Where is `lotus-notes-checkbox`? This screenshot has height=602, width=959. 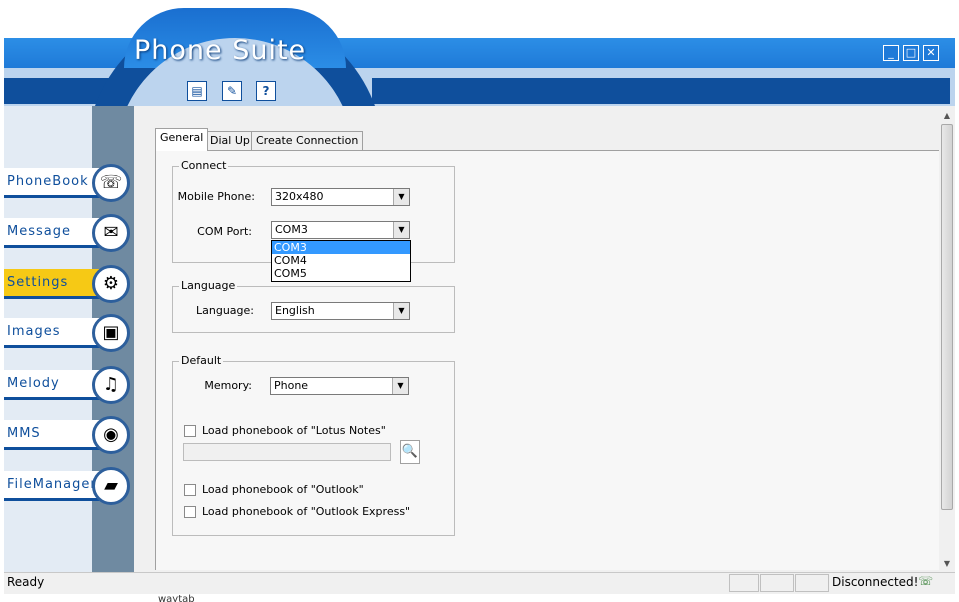 lotus-notes-checkbox is located at coordinates (190, 431).